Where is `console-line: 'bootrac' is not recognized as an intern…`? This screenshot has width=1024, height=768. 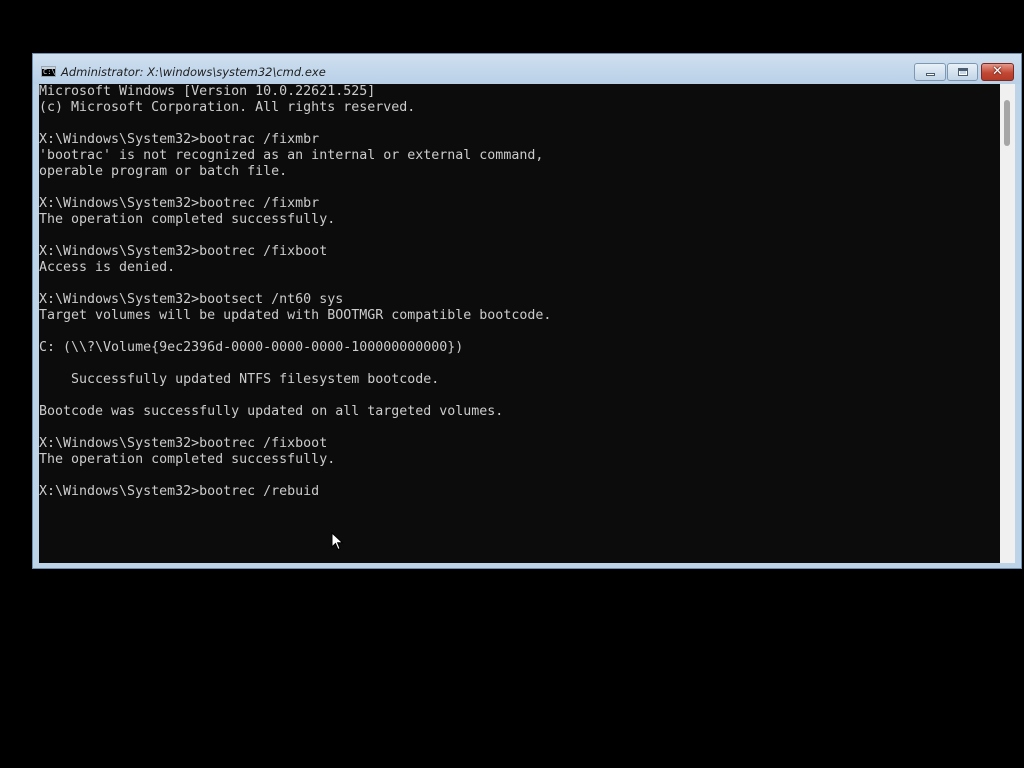 console-line: 'bootrac' is not recognized as an intern… is located at coordinates (291, 155).